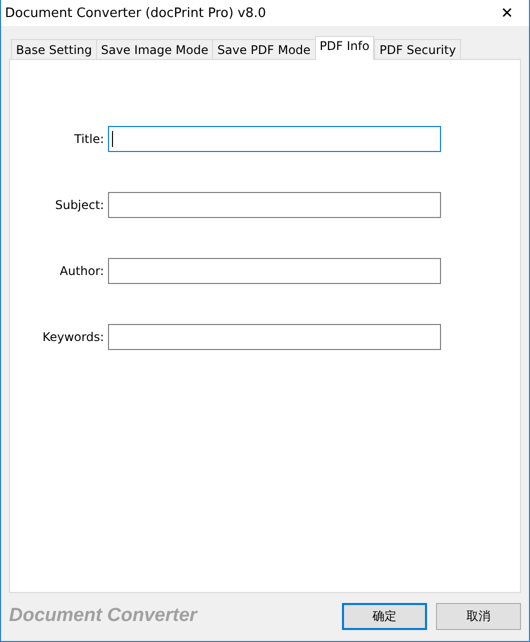 Image resolution: width=530 pixels, height=642 pixels. I want to click on field-label: Subject:, so click(79, 205).